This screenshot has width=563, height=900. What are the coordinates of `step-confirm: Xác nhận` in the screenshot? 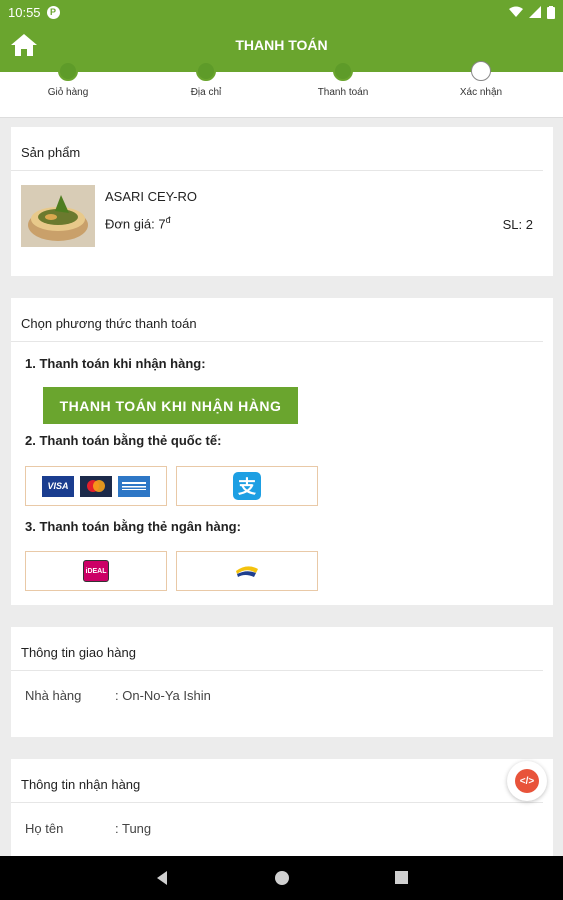 It's located at (481, 79).